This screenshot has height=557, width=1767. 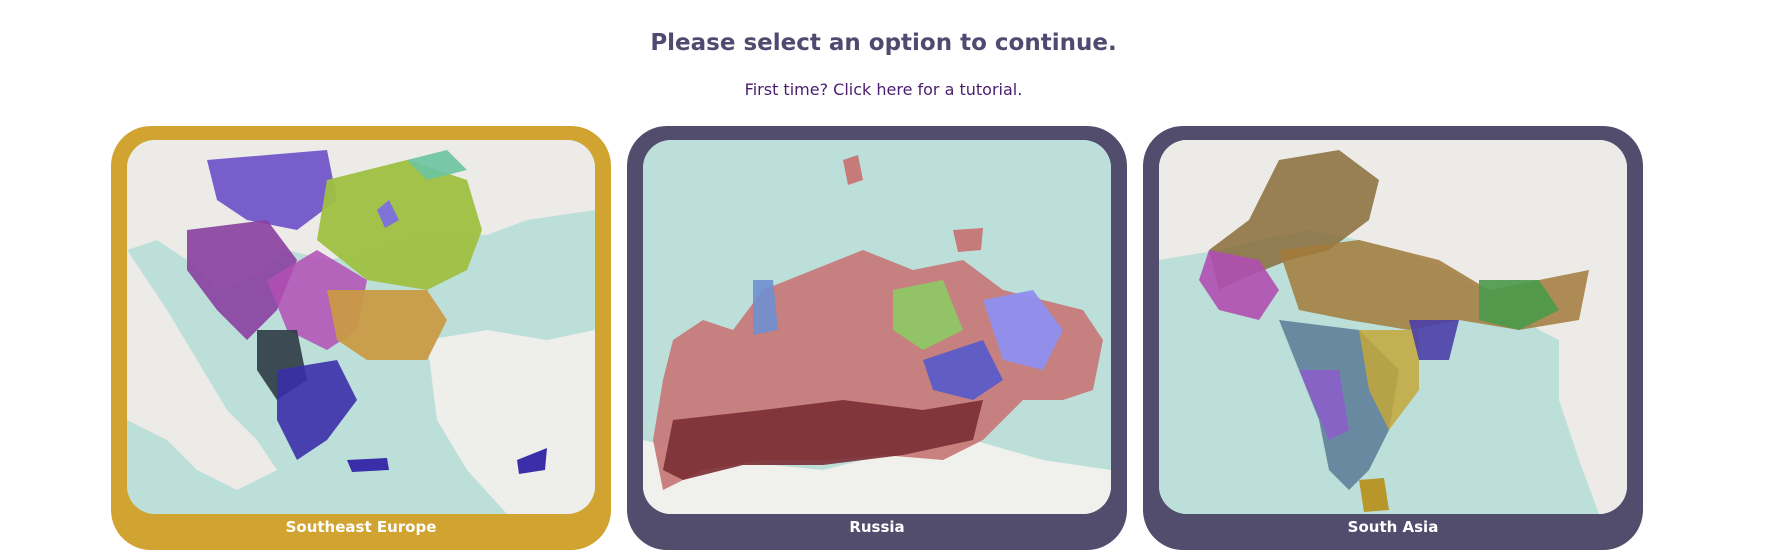 What do you see at coordinates (1393, 527) in the screenshot?
I see `option-label: South Asia` at bounding box center [1393, 527].